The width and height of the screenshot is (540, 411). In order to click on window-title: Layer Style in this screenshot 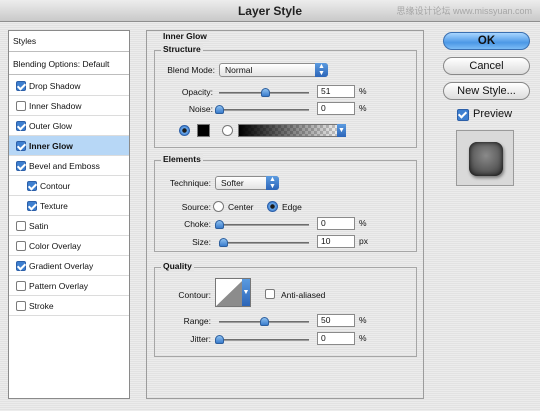, I will do `click(270, 11)`.